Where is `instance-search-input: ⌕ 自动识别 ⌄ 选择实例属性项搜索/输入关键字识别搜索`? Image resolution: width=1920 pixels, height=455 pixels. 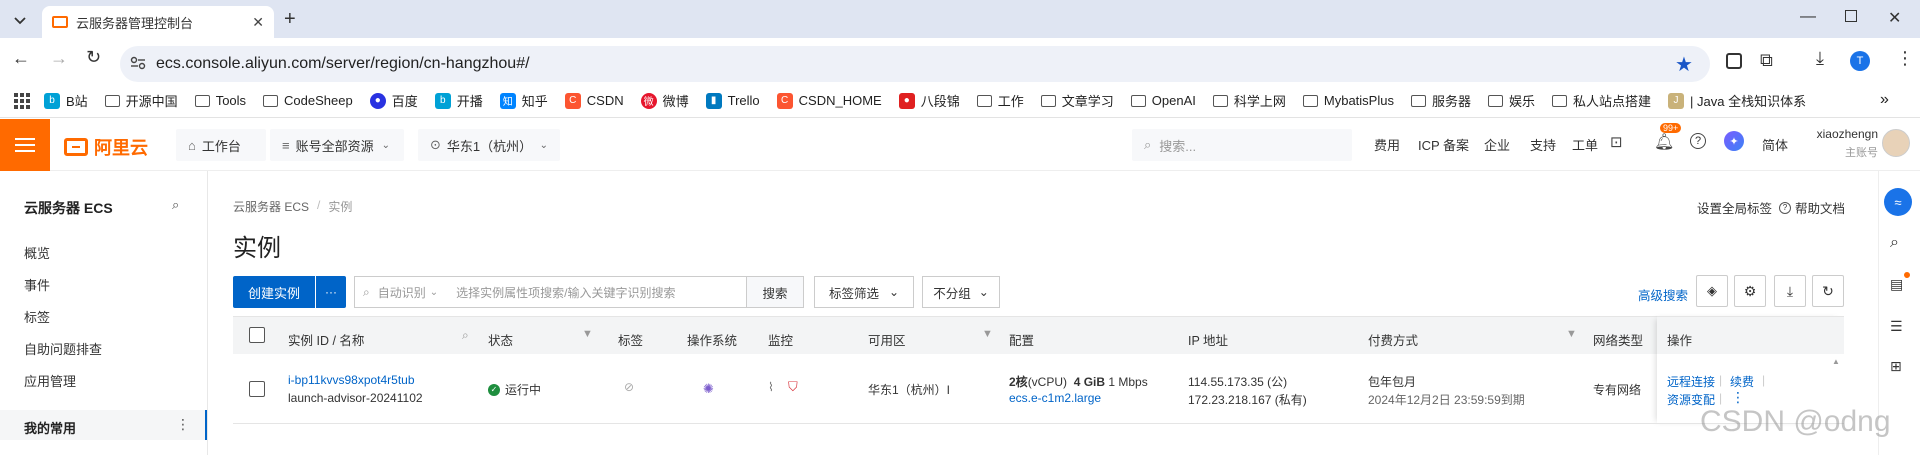 instance-search-input: ⌕ 自动识别 ⌄ 选择实例属性项搜索/输入关键字识别搜索 is located at coordinates (550, 292).